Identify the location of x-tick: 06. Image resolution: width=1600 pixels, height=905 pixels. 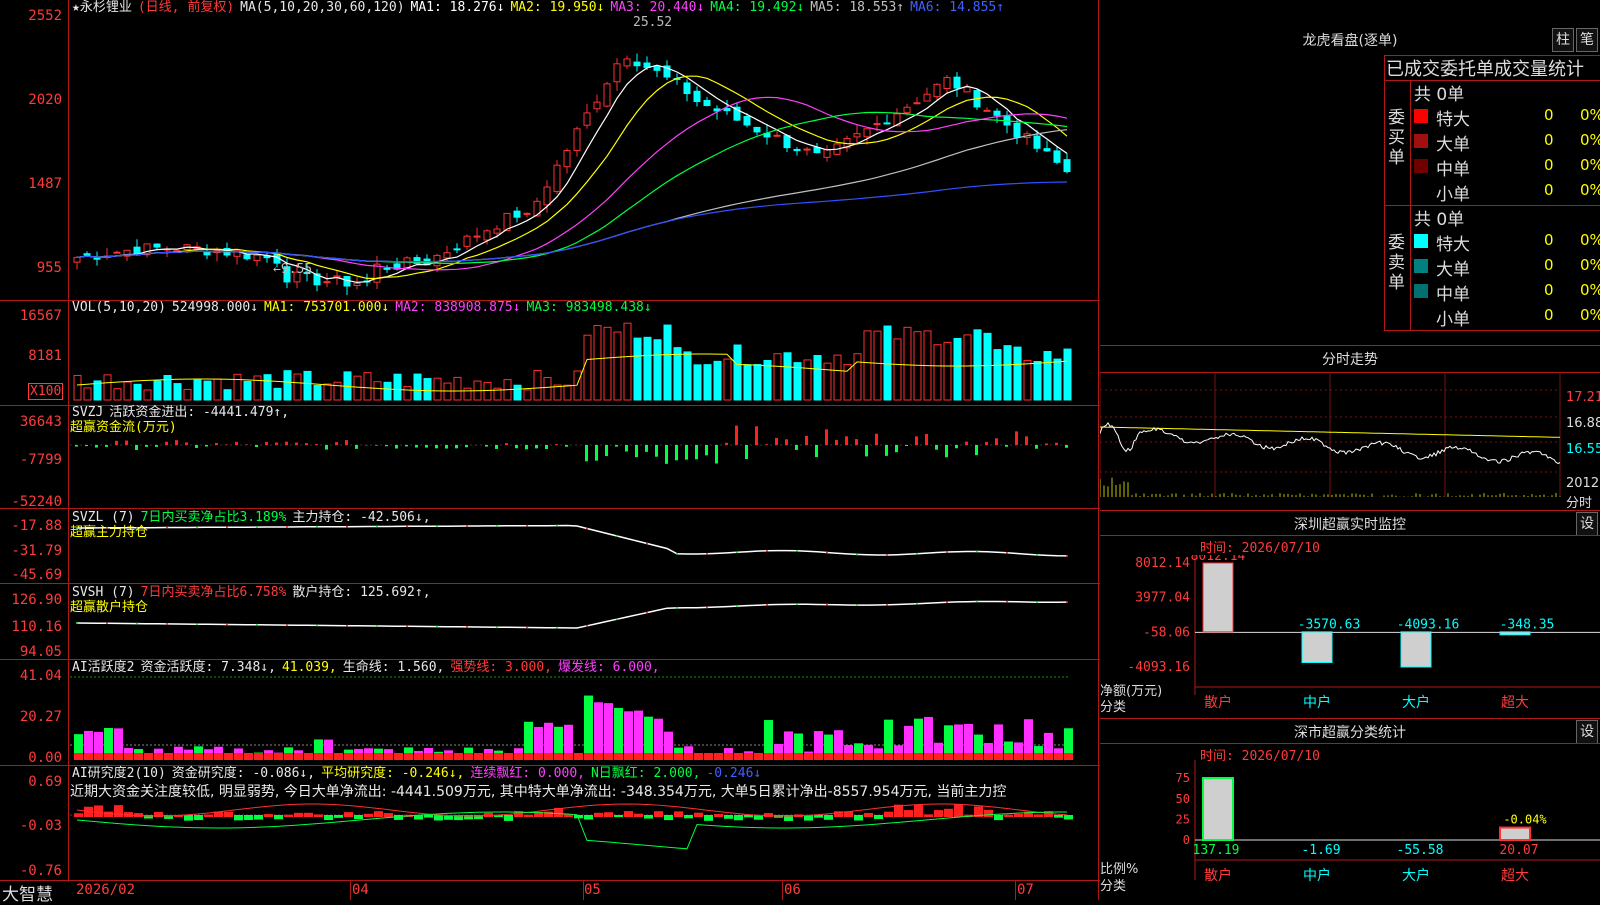
(792, 890).